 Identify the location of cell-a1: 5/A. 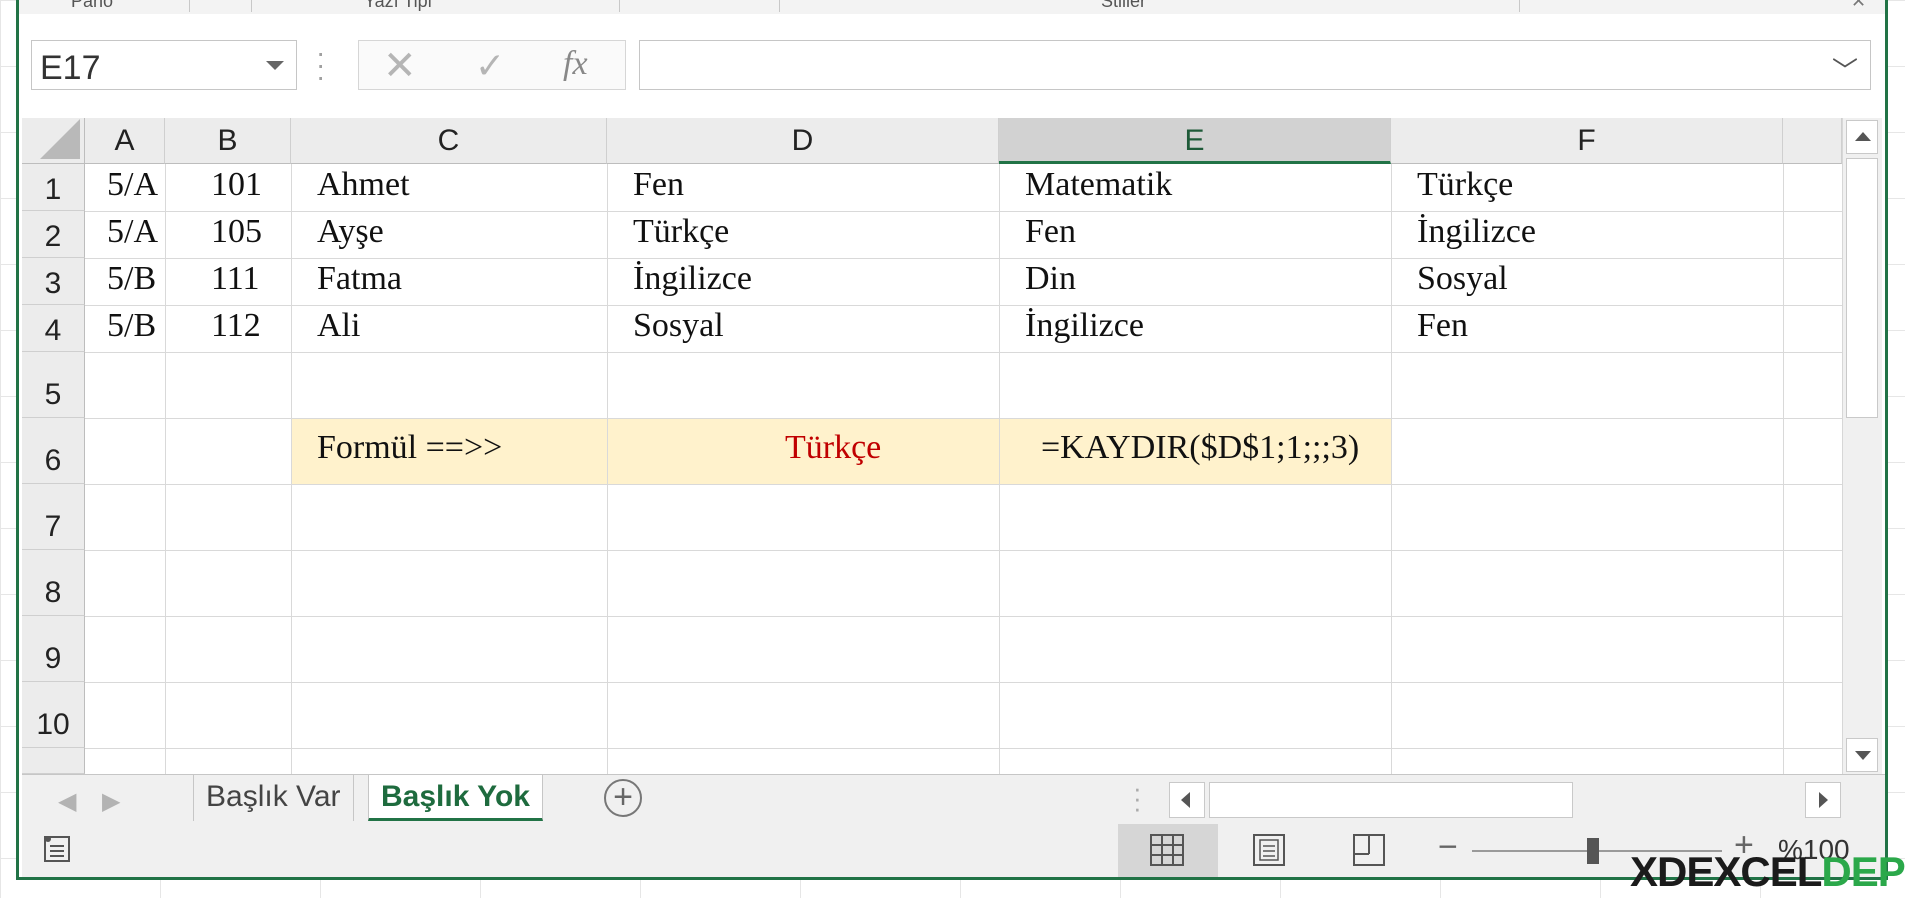
(132, 185).